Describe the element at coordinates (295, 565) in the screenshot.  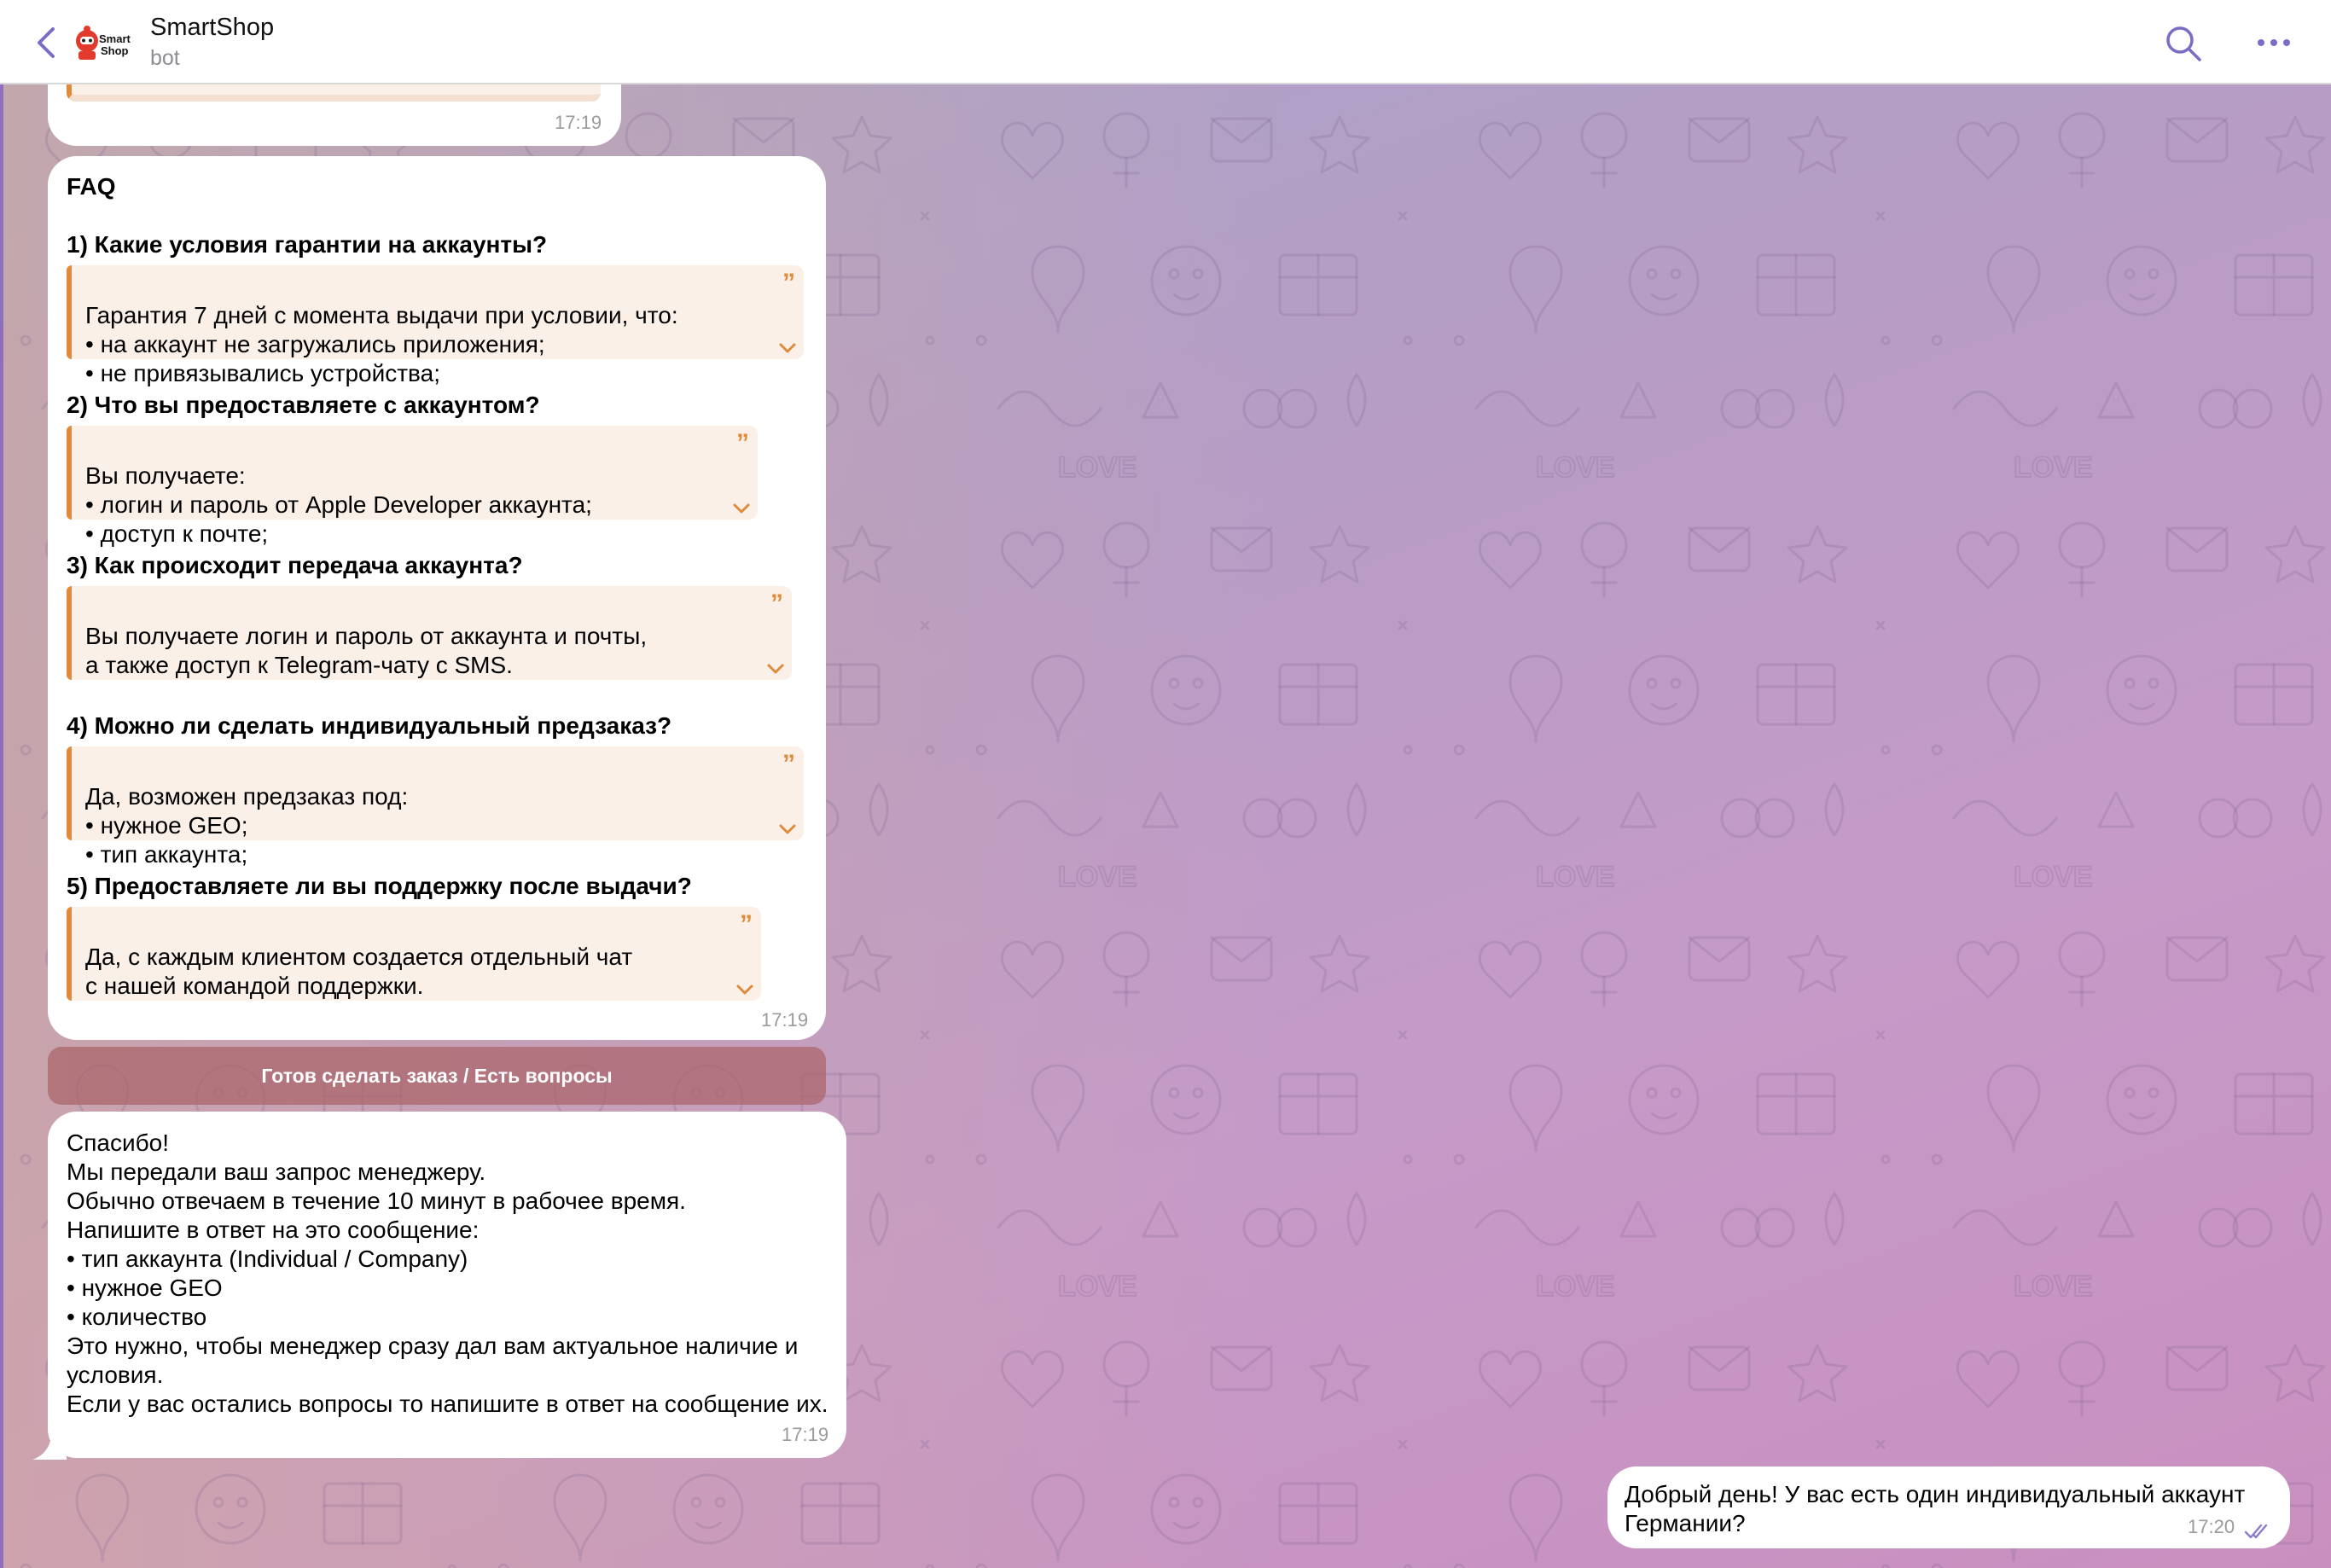
I see `faq-question: 3) Как происходит передача аккаунта?` at that location.